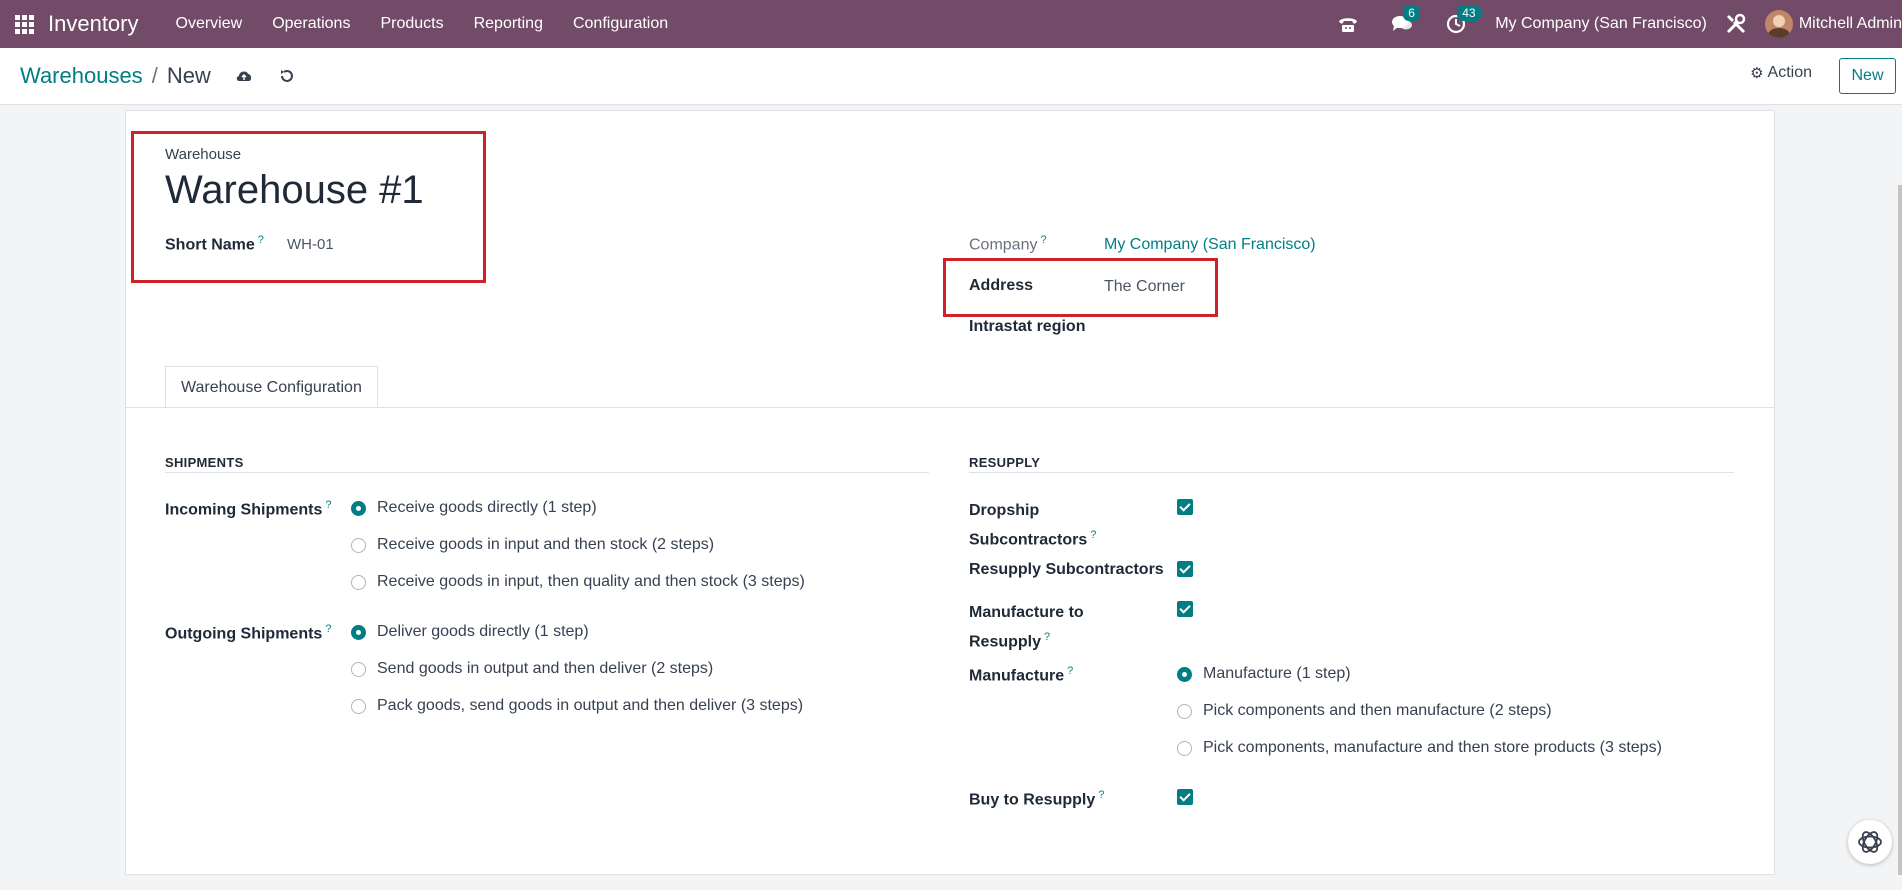  What do you see at coordinates (244, 76) in the screenshot?
I see `save-cloud-icon` at bounding box center [244, 76].